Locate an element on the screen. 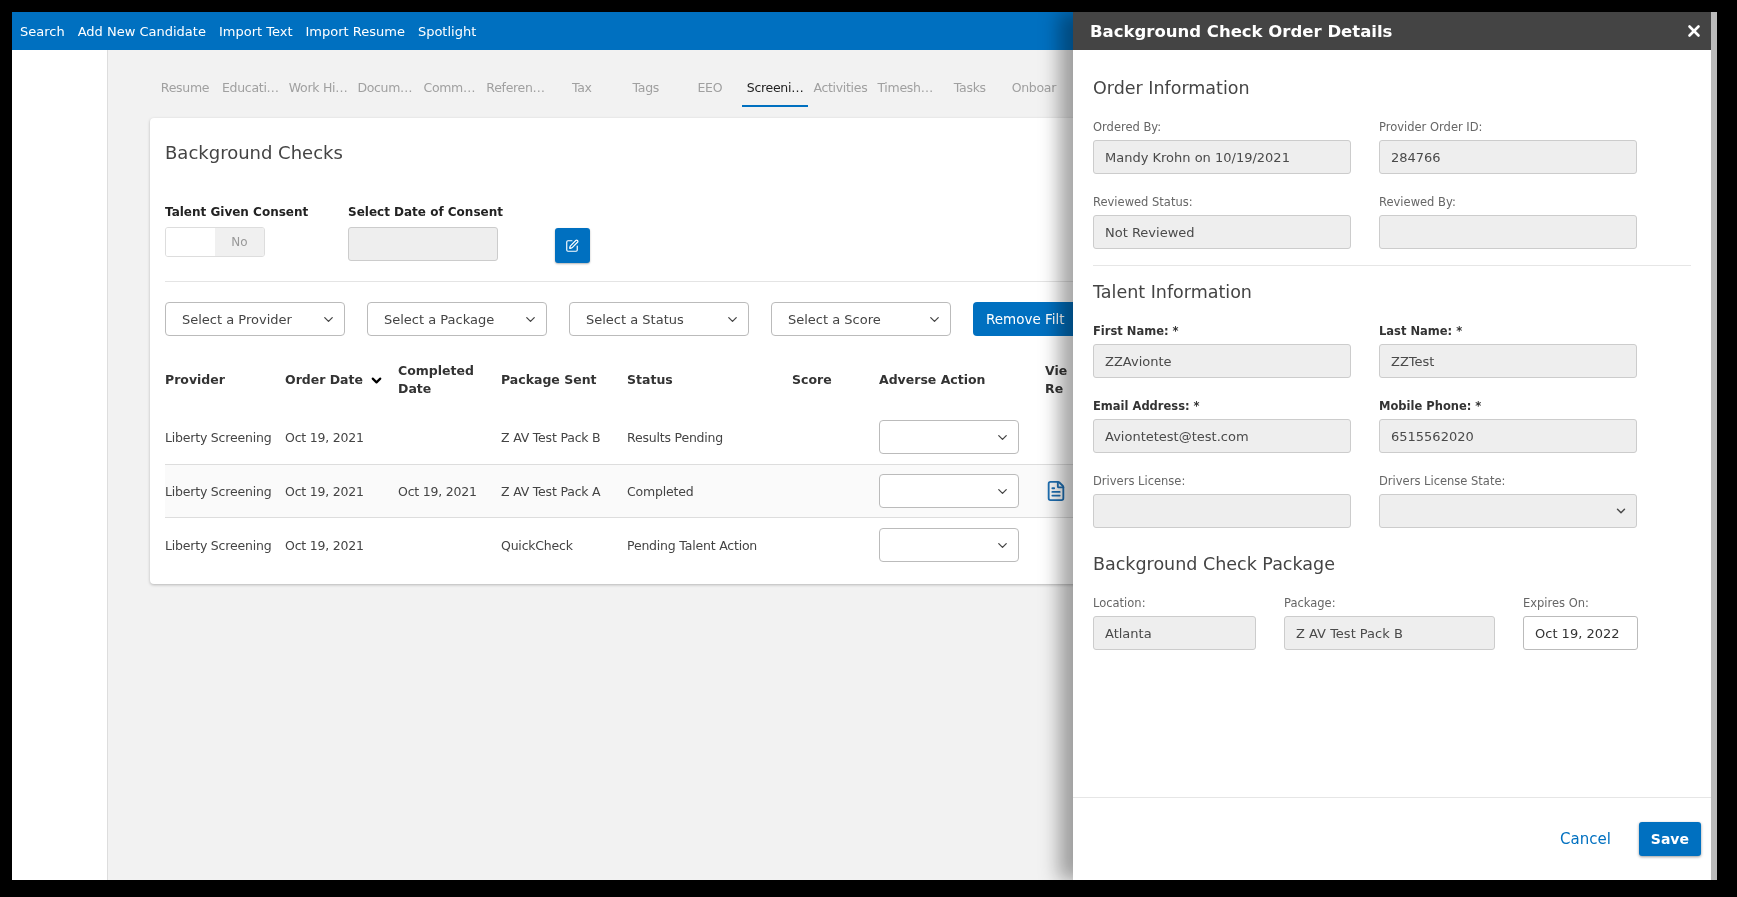 This screenshot has height=897, width=1737. section-title: Talent Information is located at coordinates (1173, 292).